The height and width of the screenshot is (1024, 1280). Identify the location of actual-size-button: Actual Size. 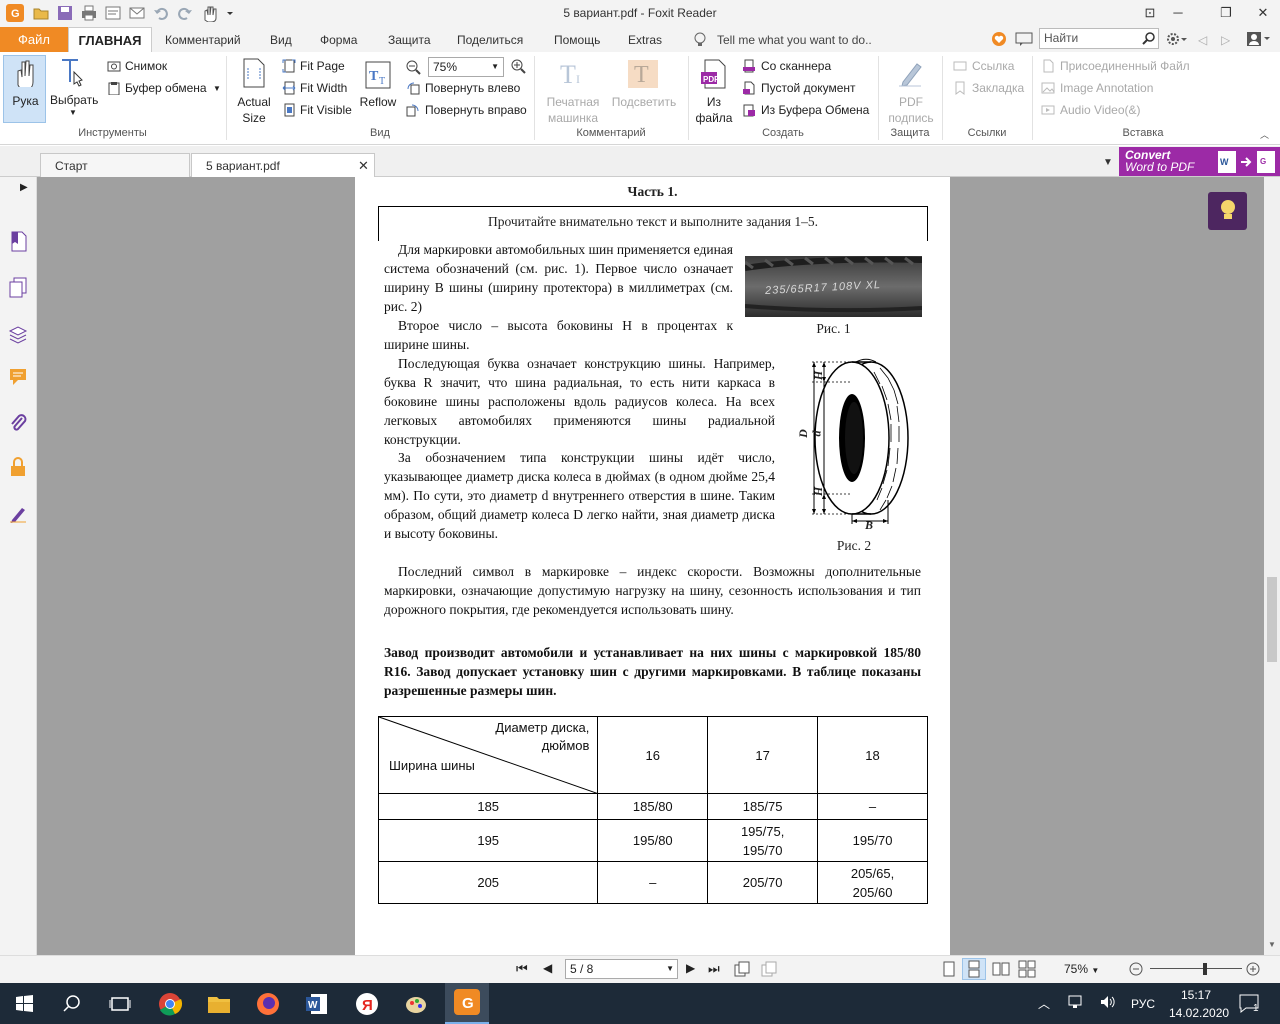
(254, 90).